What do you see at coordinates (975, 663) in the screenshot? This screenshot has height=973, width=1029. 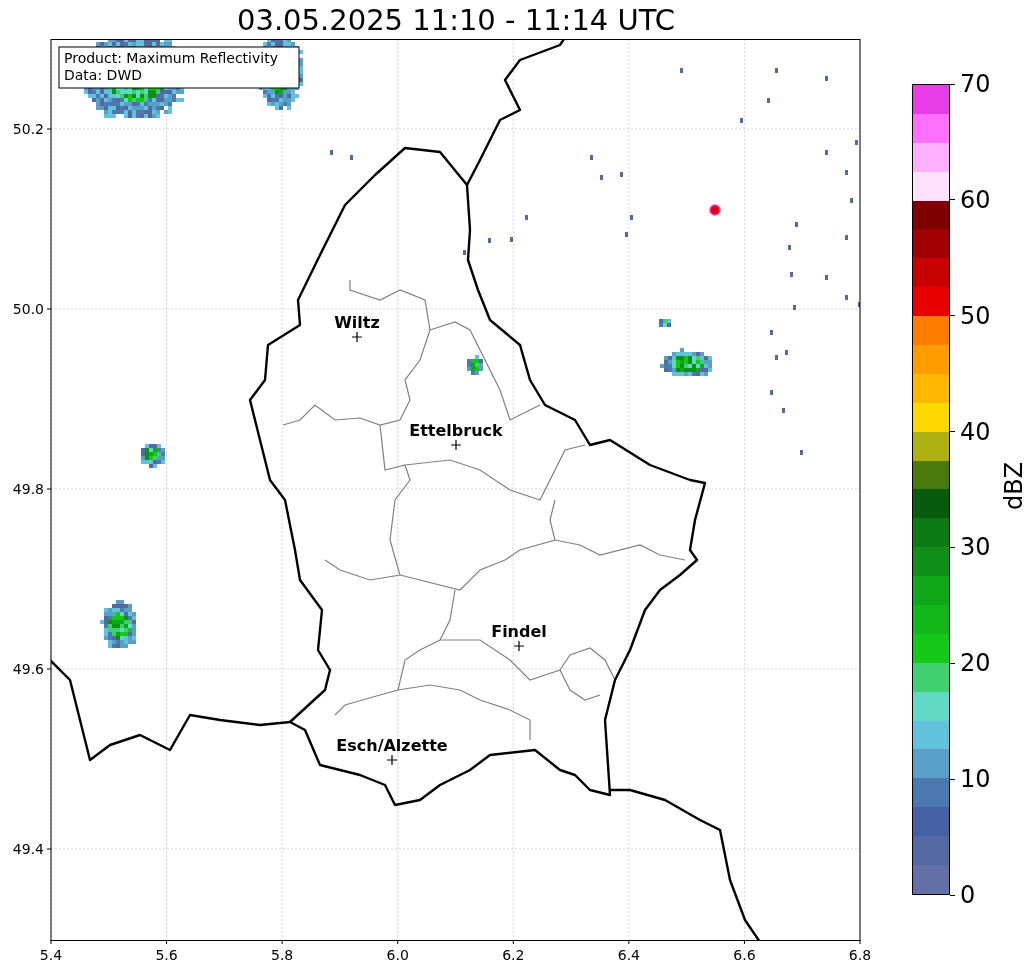 I see `colorbar-tick-label: 20` at bounding box center [975, 663].